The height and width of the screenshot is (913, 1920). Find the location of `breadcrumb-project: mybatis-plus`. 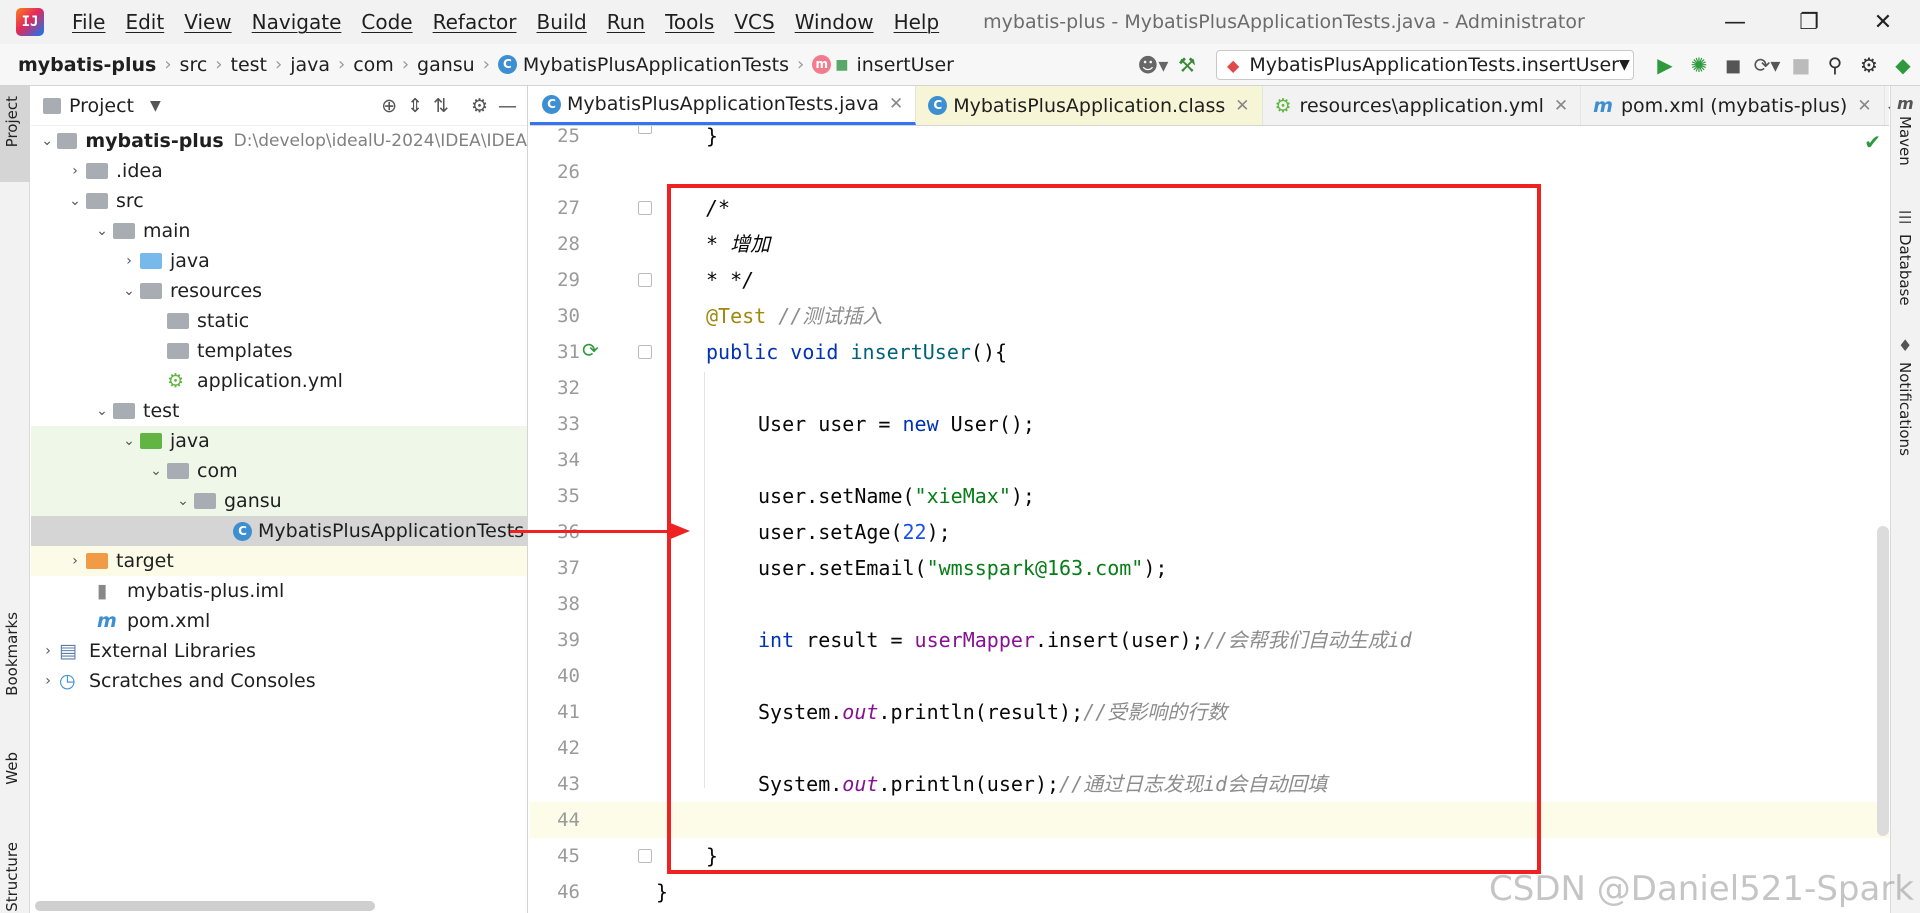

breadcrumb-project: mybatis-plus is located at coordinates (87, 65).